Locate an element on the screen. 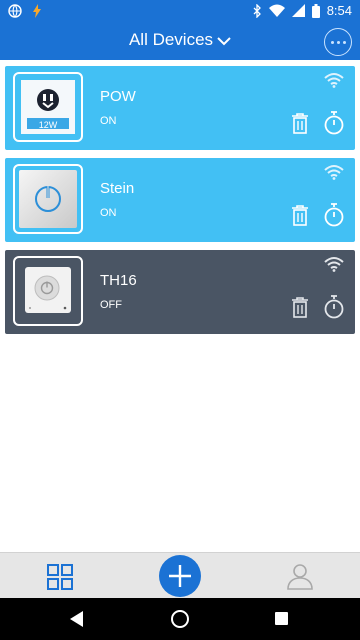  battery-icon is located at coordinates (315, 10).